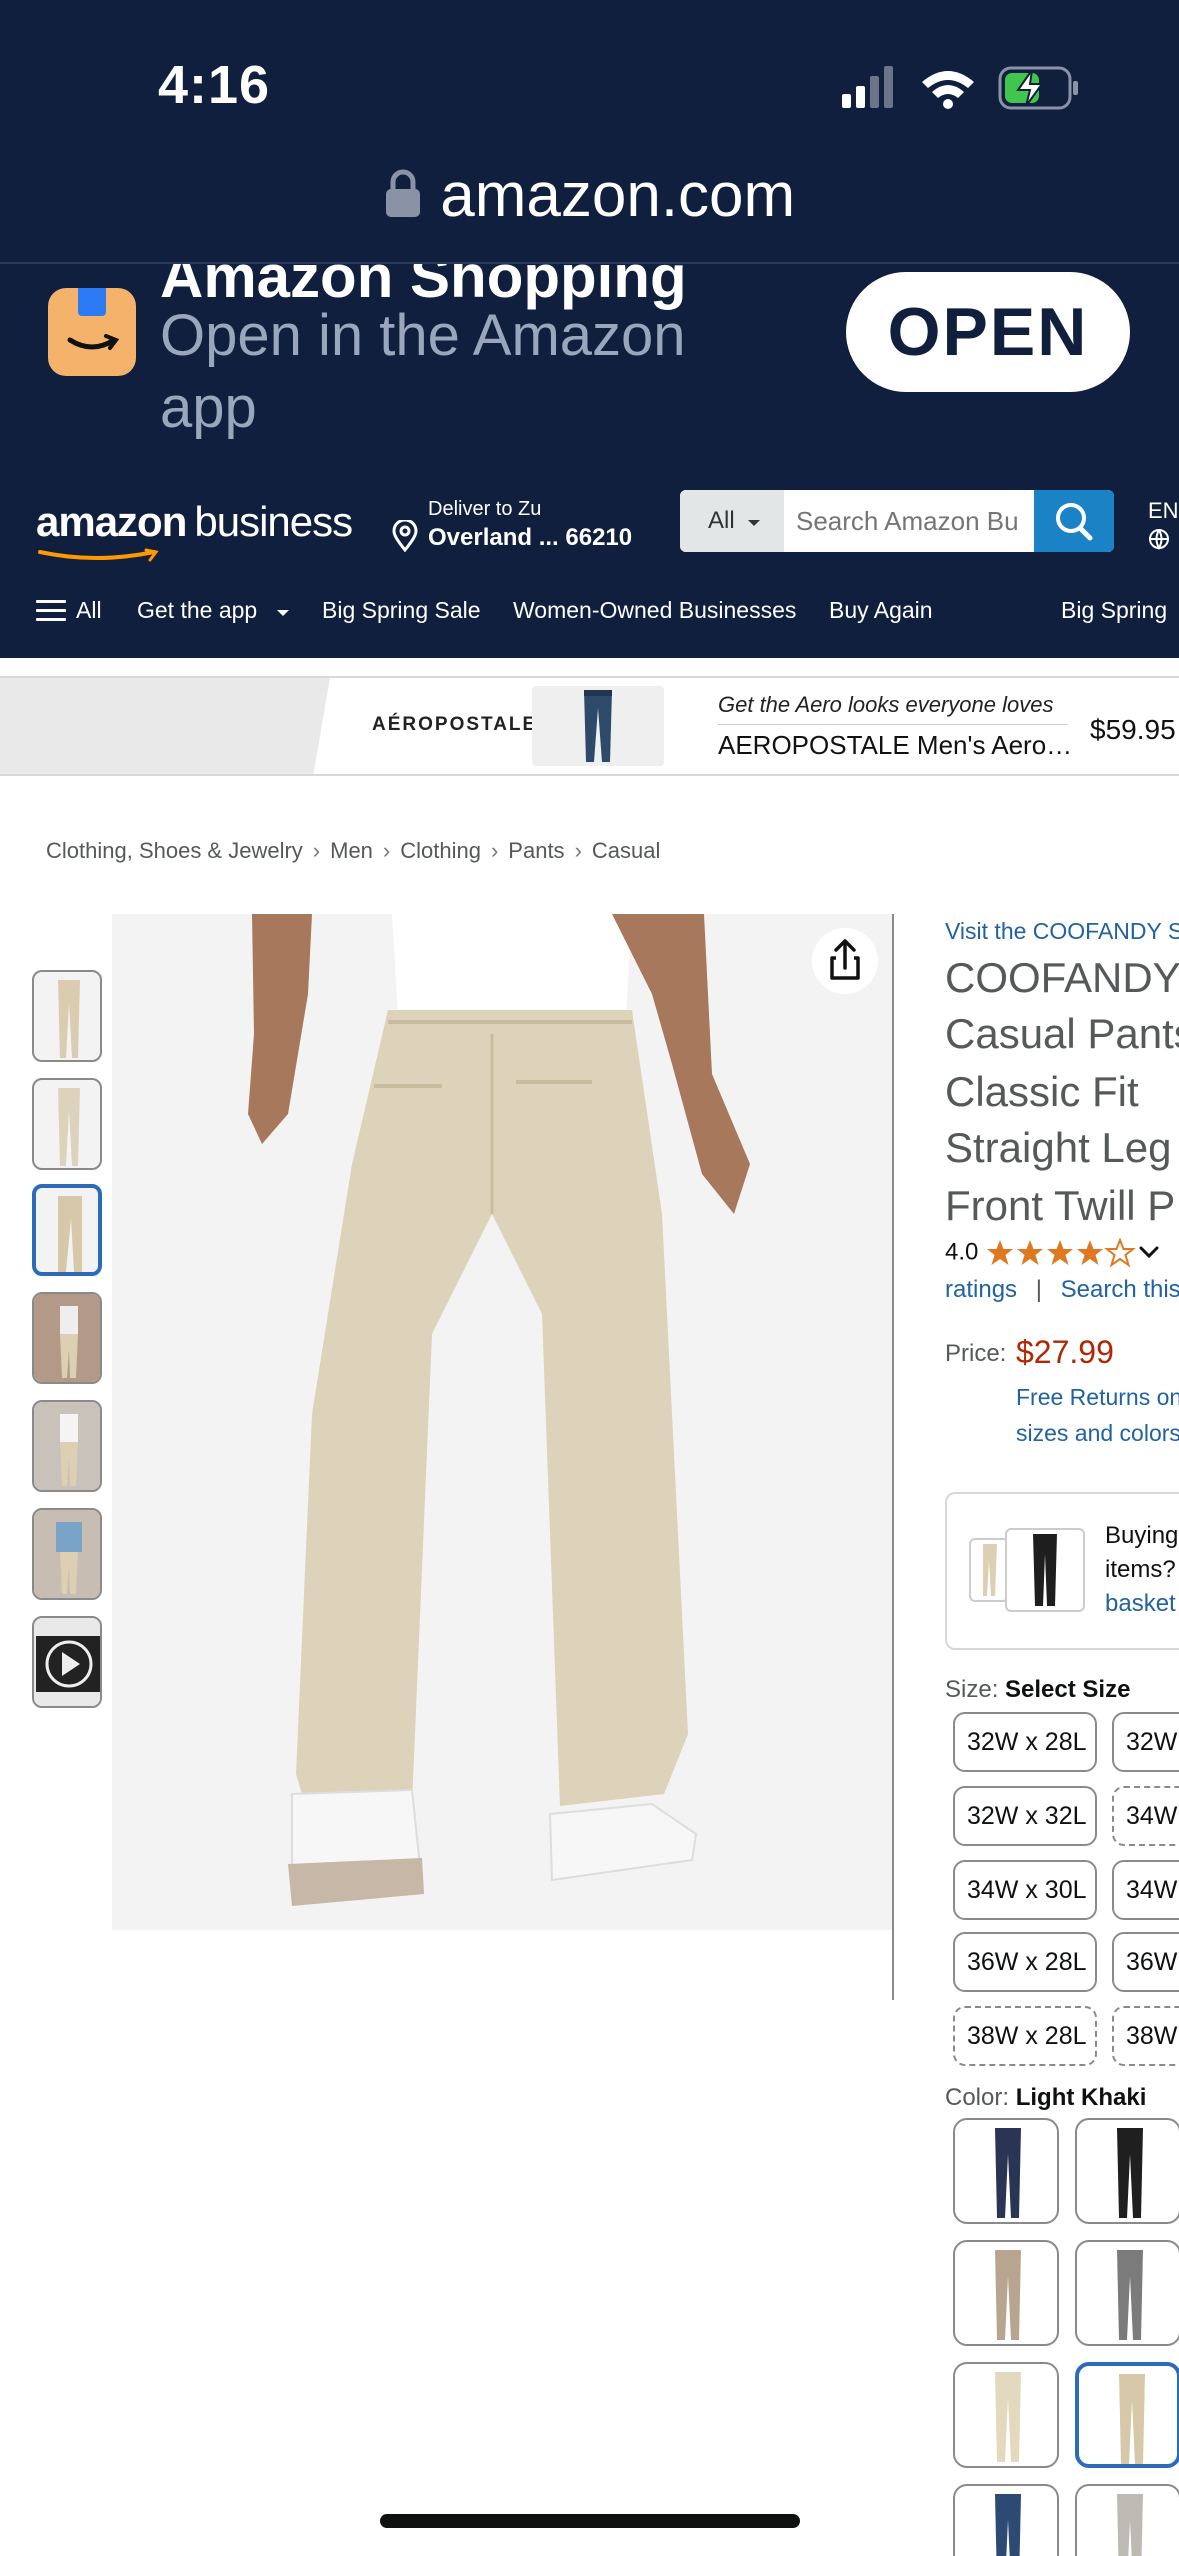 This screenshot has height=2556, width=1179. I want to click on free-returns-link-cont: sizes and colors, so click(1097, 1433).